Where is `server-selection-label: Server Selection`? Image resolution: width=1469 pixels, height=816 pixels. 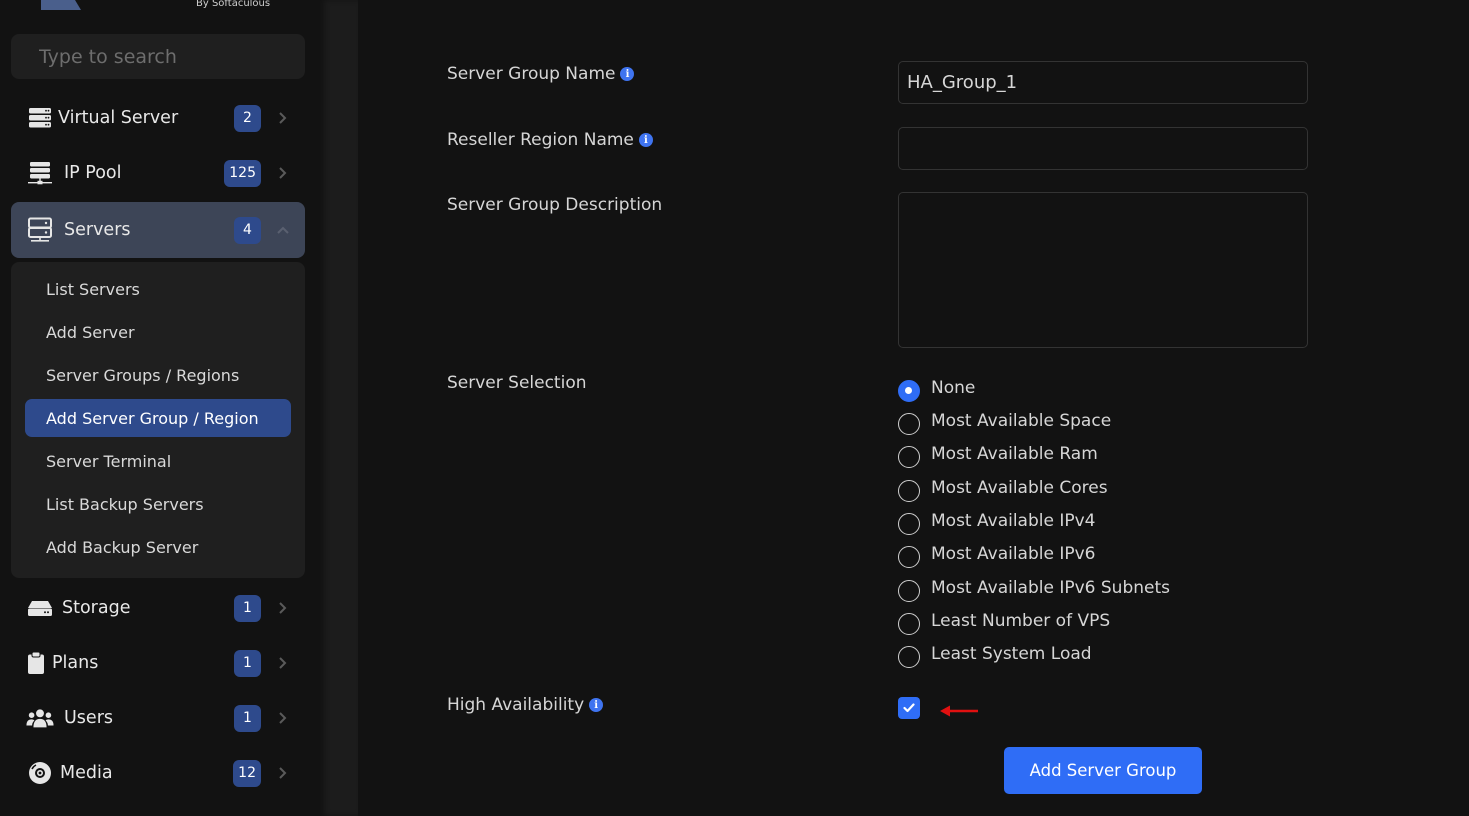 server-selection-label: Server Selection is located at coordinates (517, 383).